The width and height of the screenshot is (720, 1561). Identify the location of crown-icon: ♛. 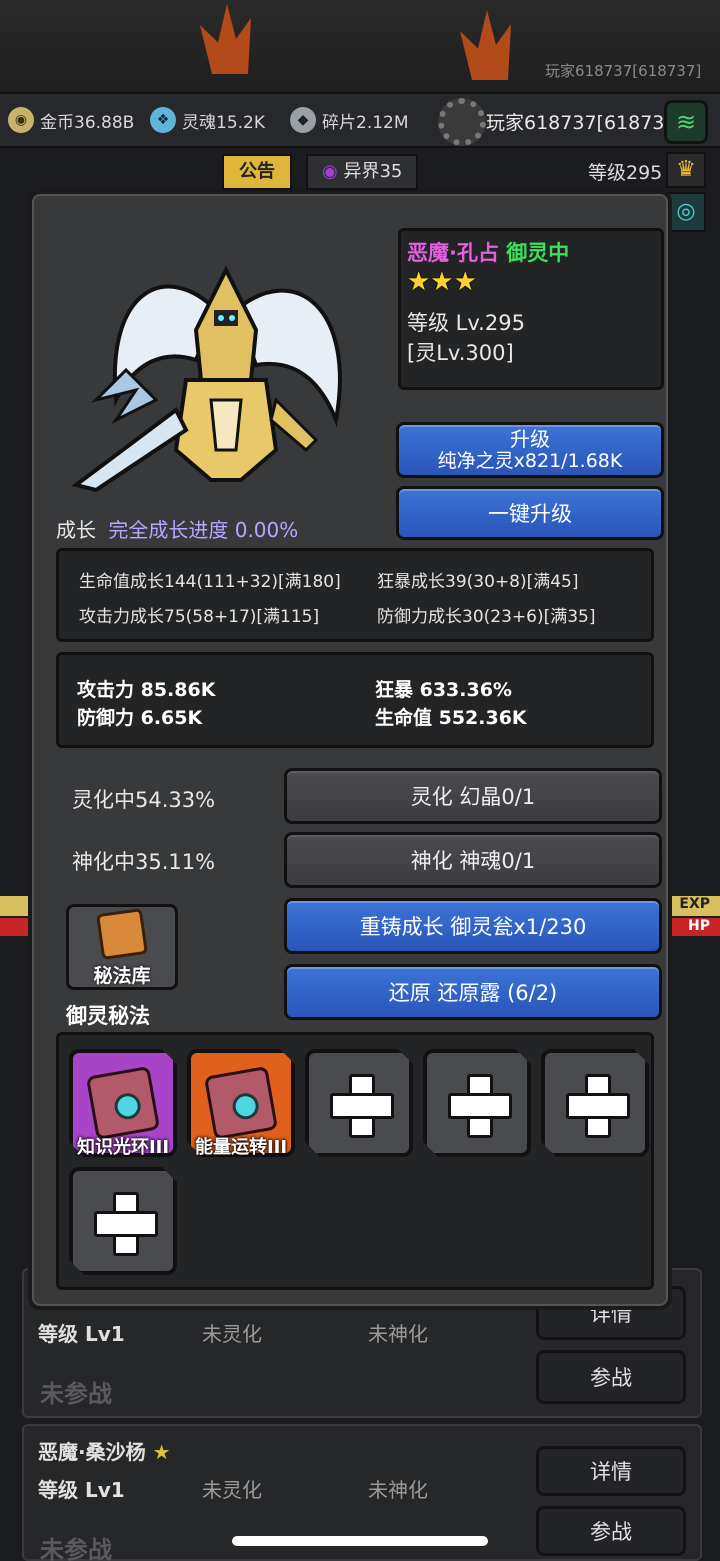
(686, 170).